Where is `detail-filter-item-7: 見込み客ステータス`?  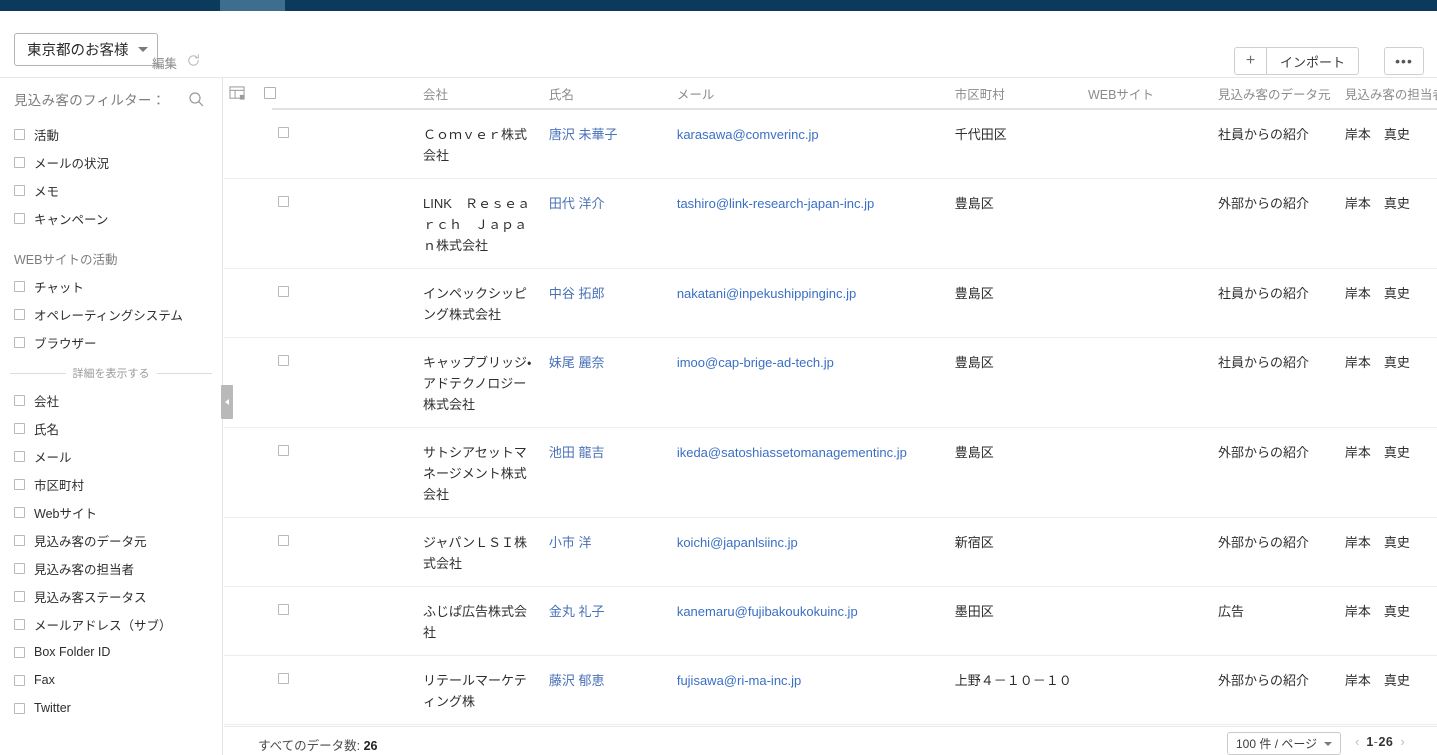
detail-filter-item-7: 見込み客ステータス is located at coordinates (111, 596).